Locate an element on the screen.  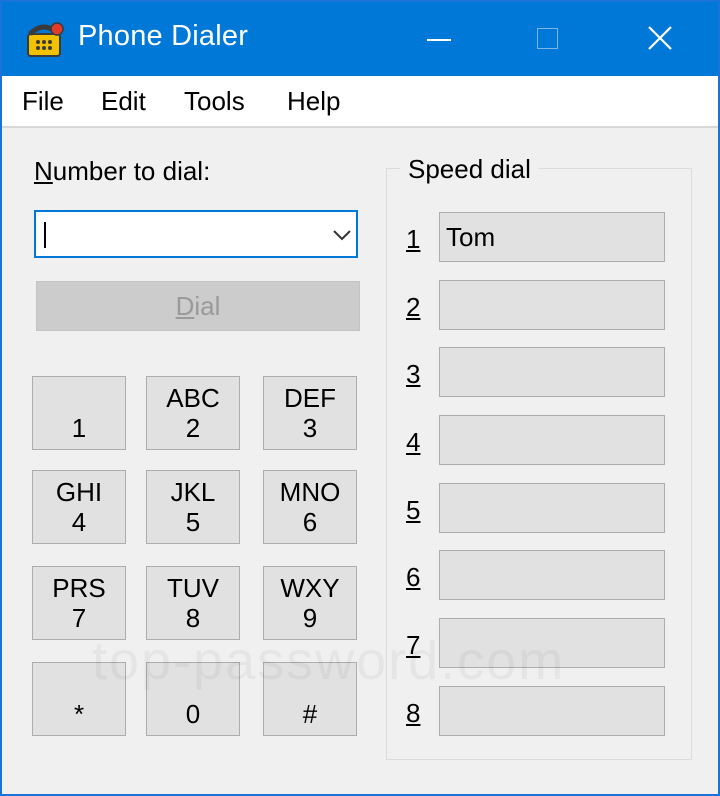
key-hash: # is located at coordinates (310, 699).